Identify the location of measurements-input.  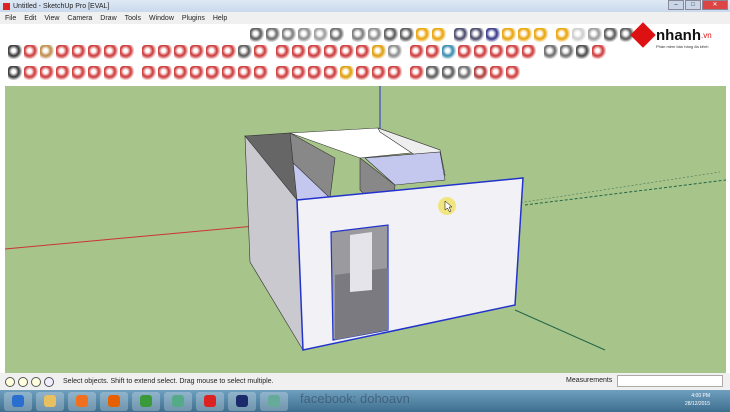
(670, 381).